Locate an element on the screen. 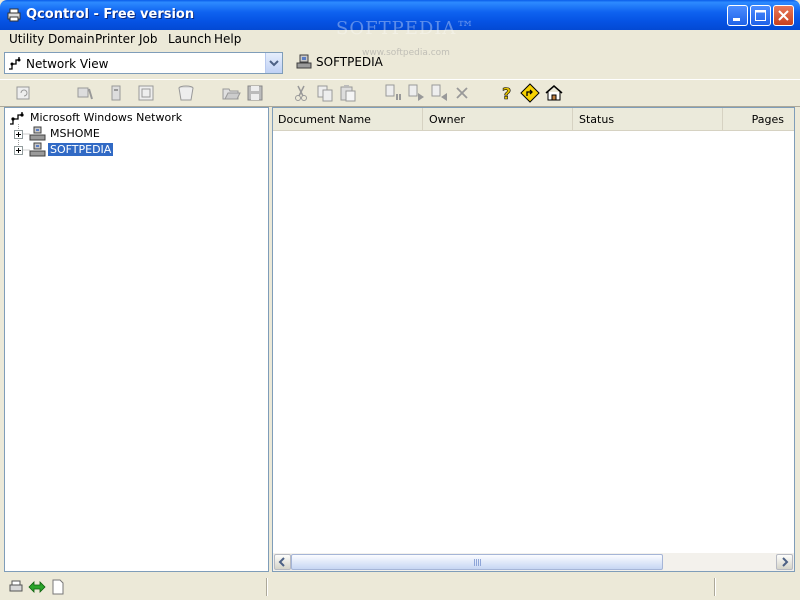  printer-properties-icon is located at coordinates (146, 93).